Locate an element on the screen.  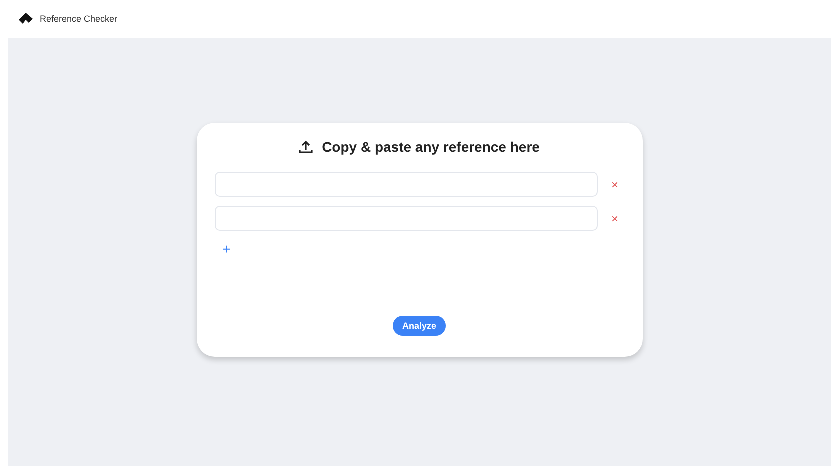
analyze-button: Analyze is located at coordinates (419, 326).